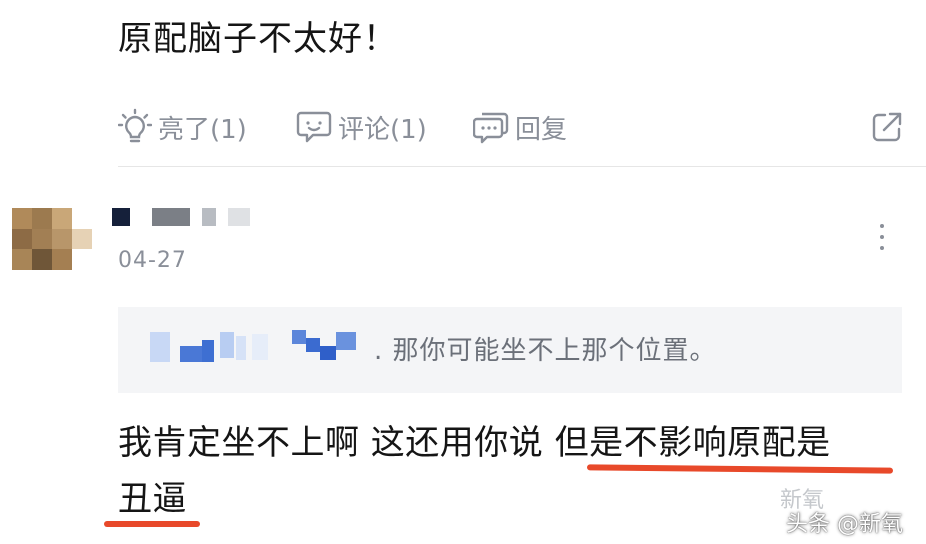  I want to click on like-label: 亮了(1), so click(202, 129).